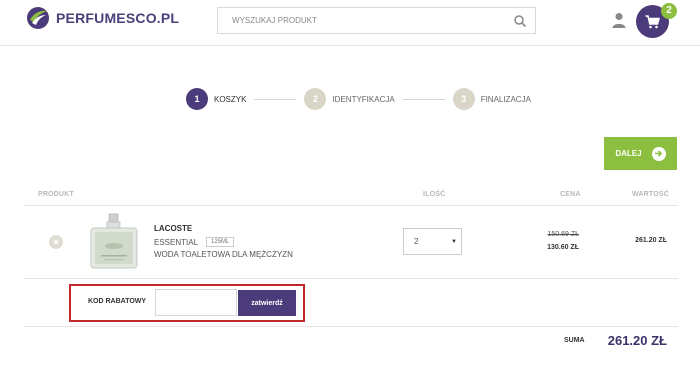 The width and height of the screenshot is (700, 370). What do you see at coordinates (315, 99) in the screenshot?
I see `step-number: 2` at bounding box center [315, 99].